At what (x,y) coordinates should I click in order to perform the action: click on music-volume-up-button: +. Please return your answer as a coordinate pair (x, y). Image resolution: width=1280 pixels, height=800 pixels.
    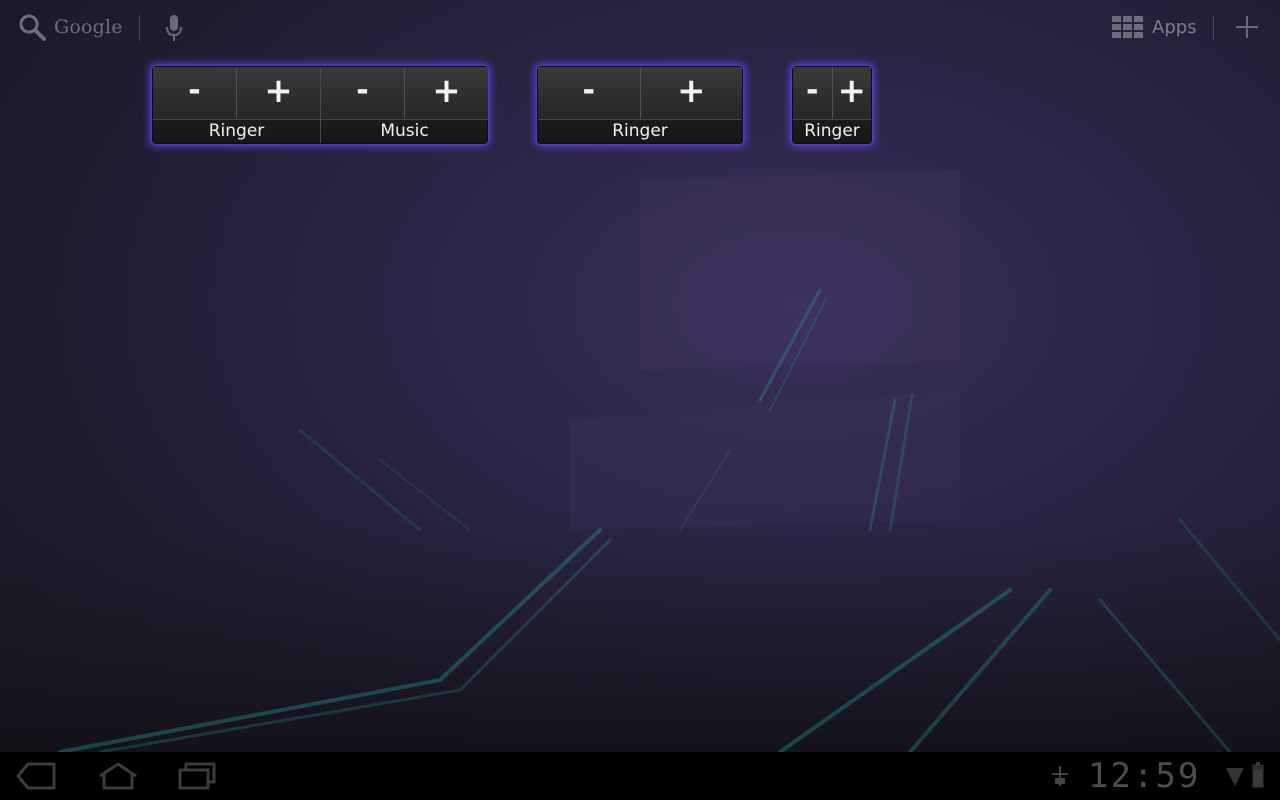
    Looking at the image, I should click on (446, 93).